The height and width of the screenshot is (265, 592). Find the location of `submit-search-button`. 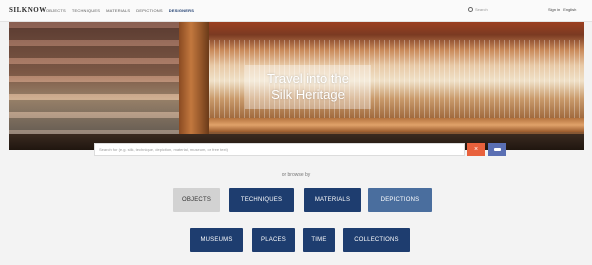

submit-search-button is located at coordinates (497, 149).